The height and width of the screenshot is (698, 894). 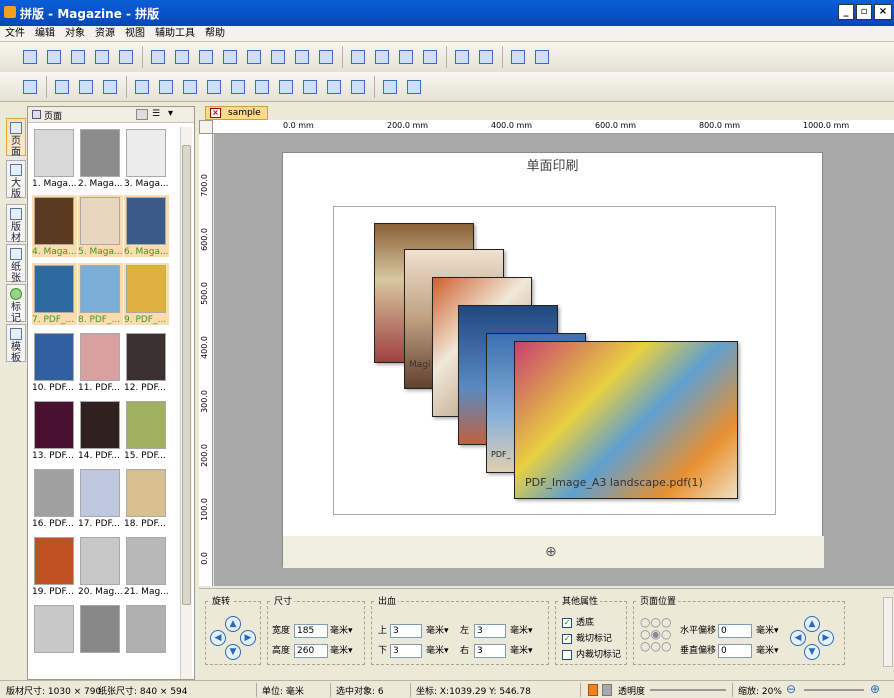 I want to click on menu-file: 文件, so click(x=15, y=34).